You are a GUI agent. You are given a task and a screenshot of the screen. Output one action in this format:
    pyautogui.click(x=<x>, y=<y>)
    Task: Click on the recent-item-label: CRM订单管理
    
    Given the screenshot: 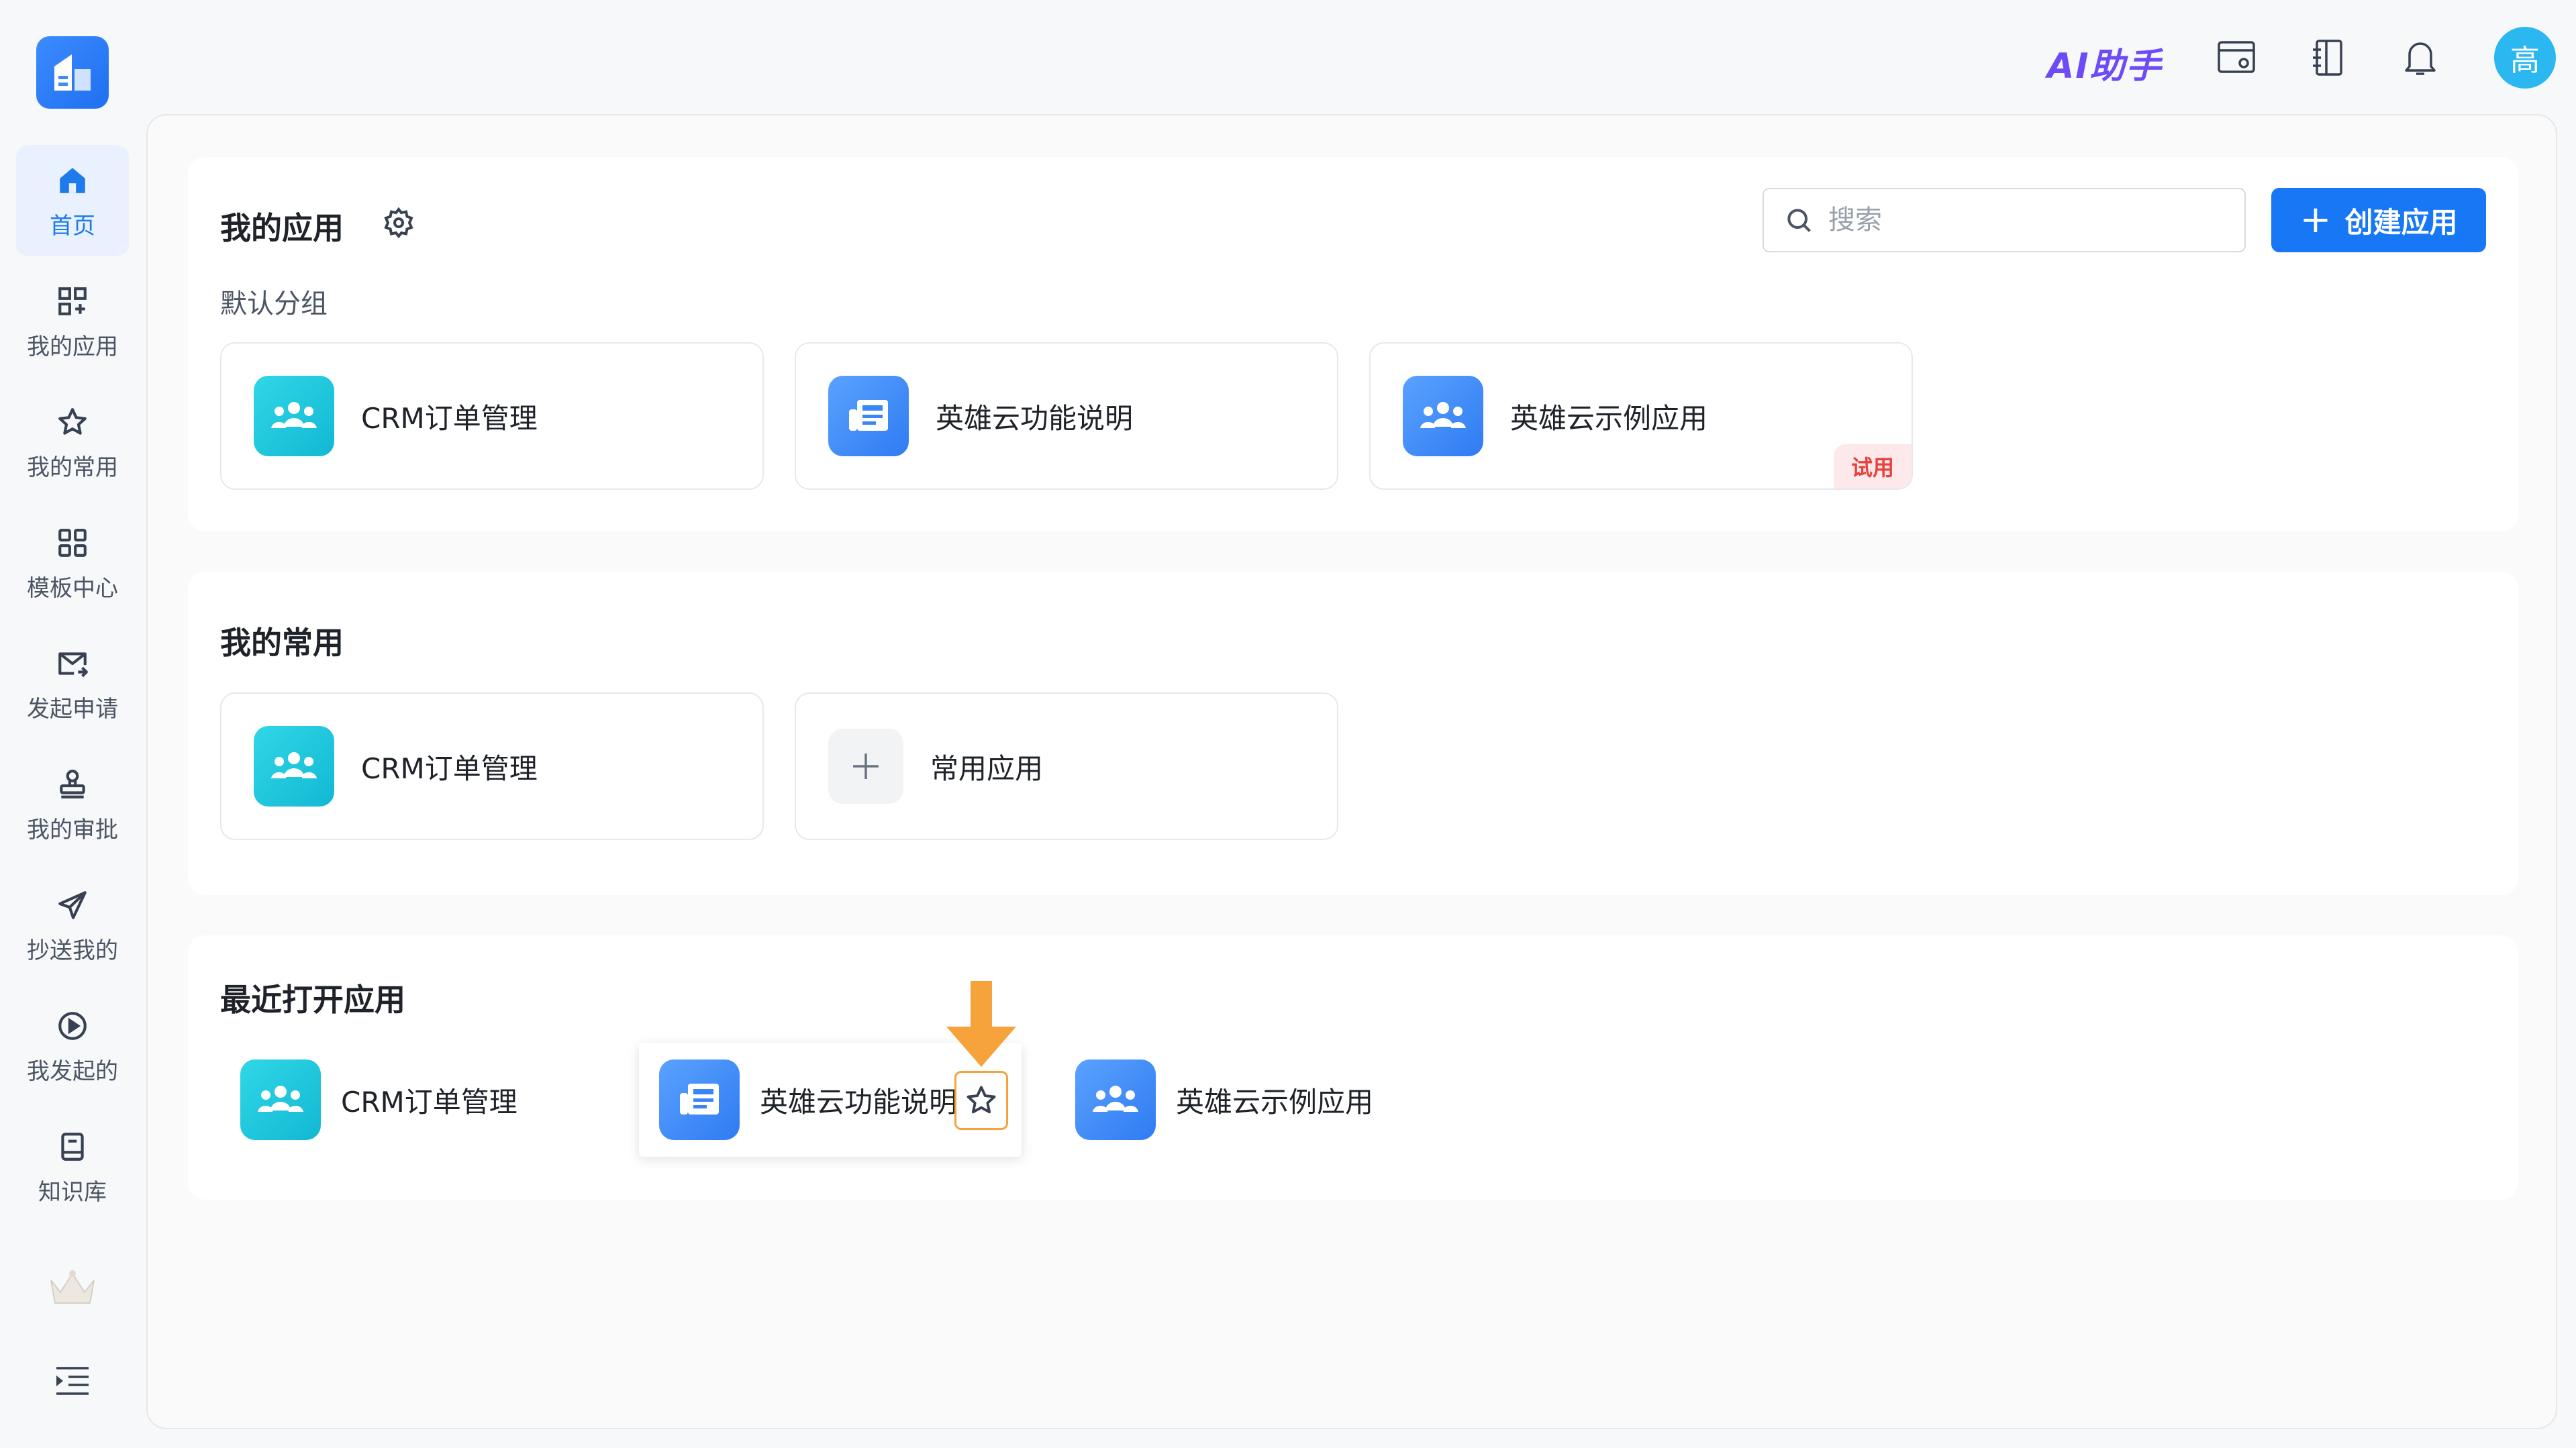 What is the action you would take?
    pyautogui.click(x=429, y=1102)
    